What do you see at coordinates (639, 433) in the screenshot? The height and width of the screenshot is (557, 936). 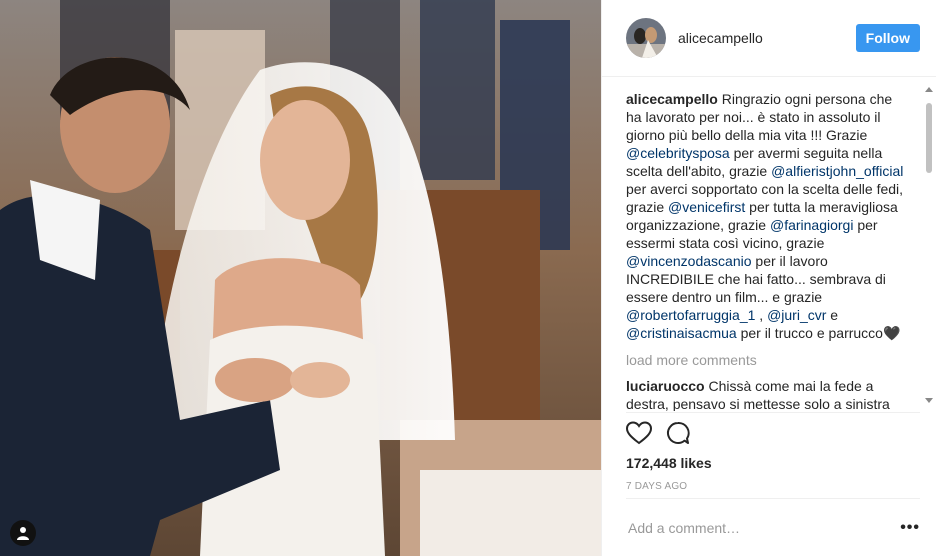 I see `heart-icon` at bounding box center [639, 433].